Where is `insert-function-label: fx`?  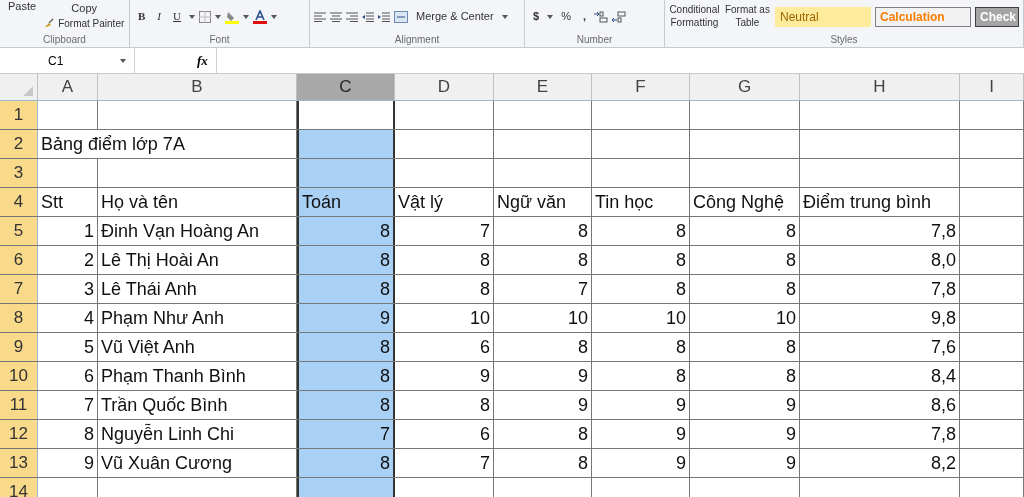
insert-function-label: fx is located at coordinates (202, 60).